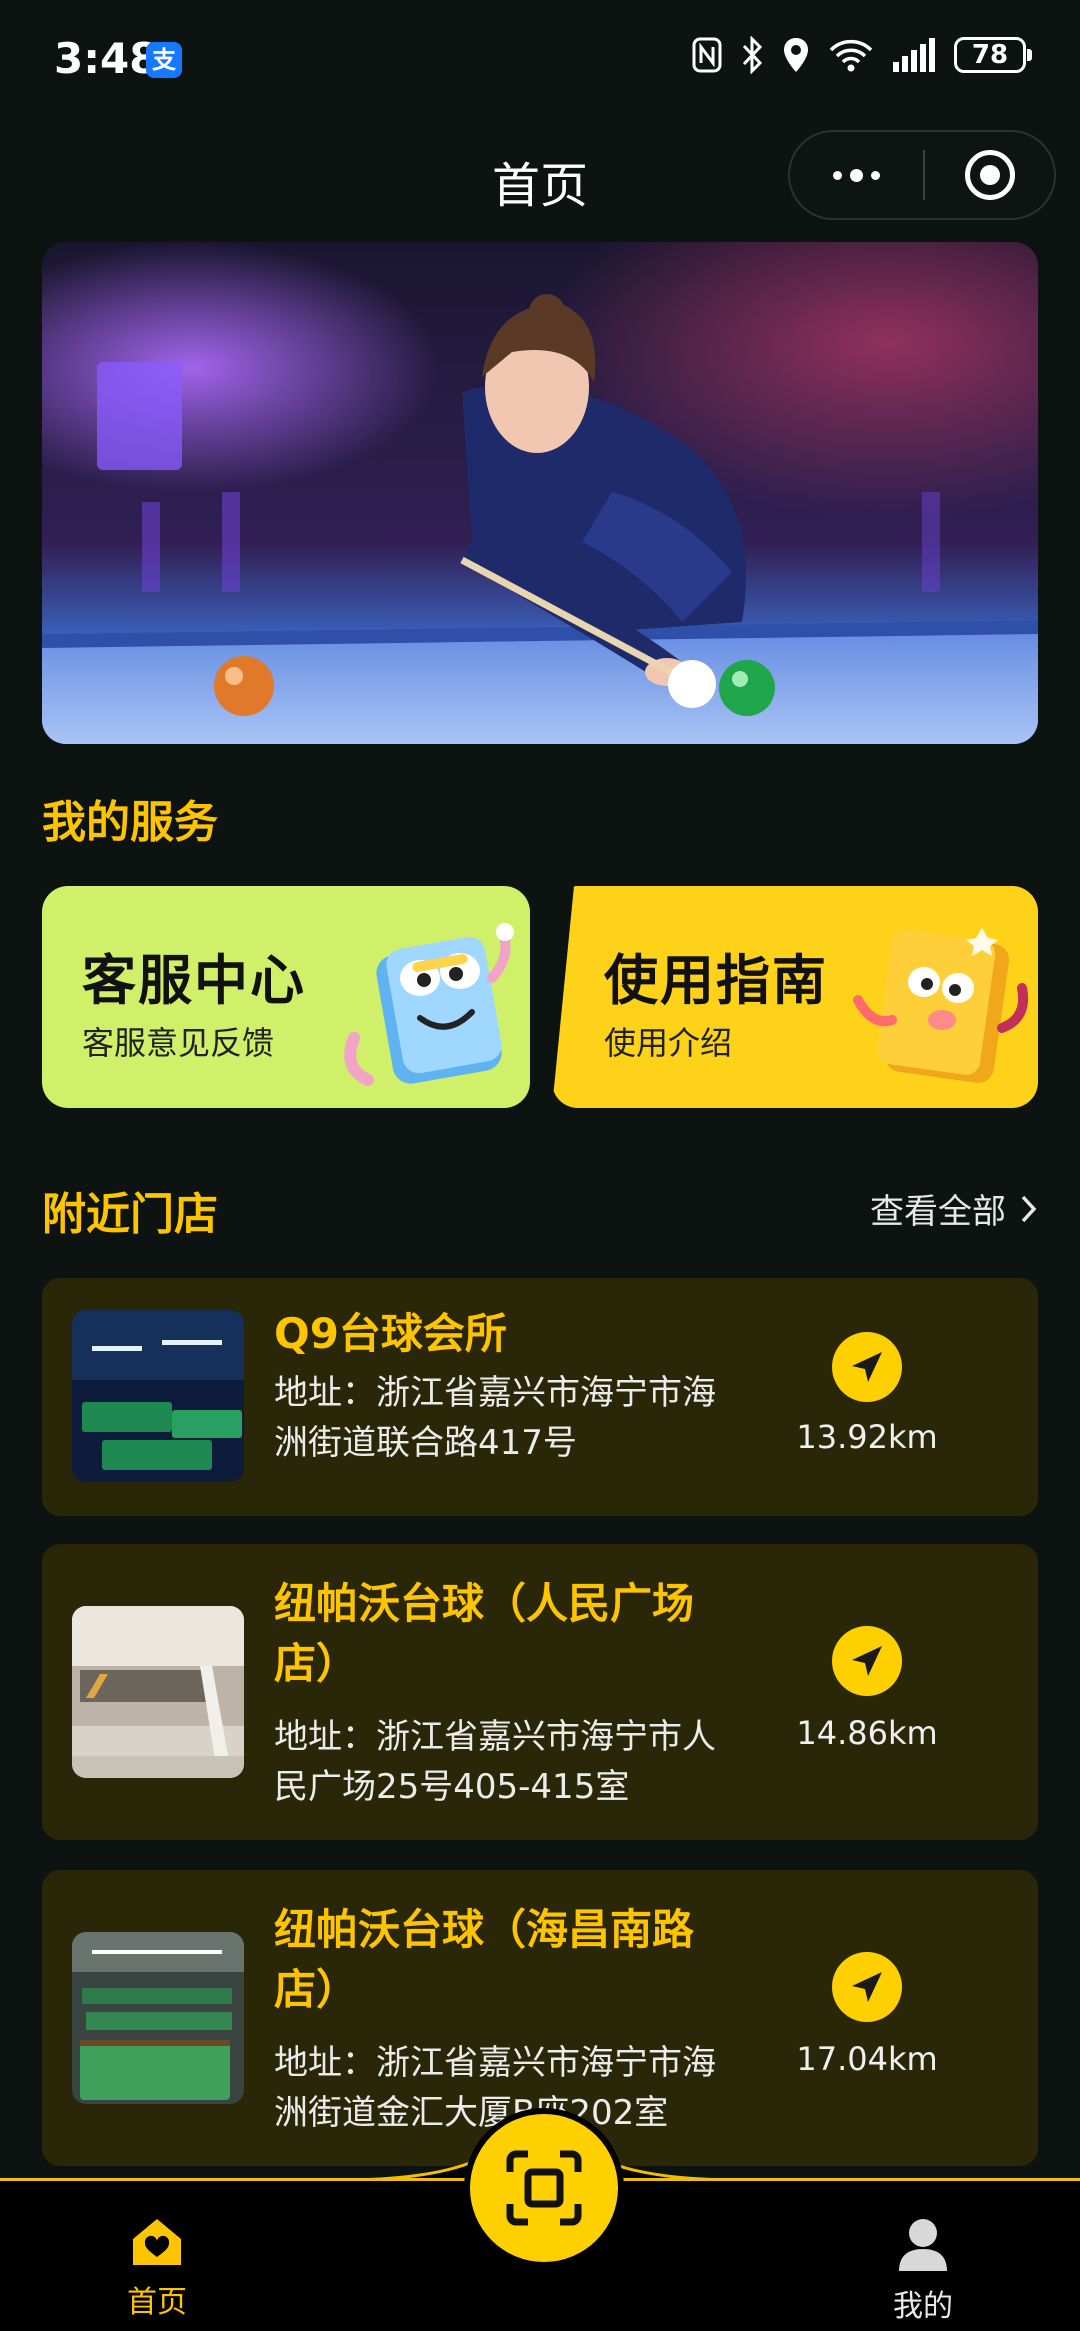  I want to click on user-guide-card: 使用指南 使用介绍, so click(795, 997).